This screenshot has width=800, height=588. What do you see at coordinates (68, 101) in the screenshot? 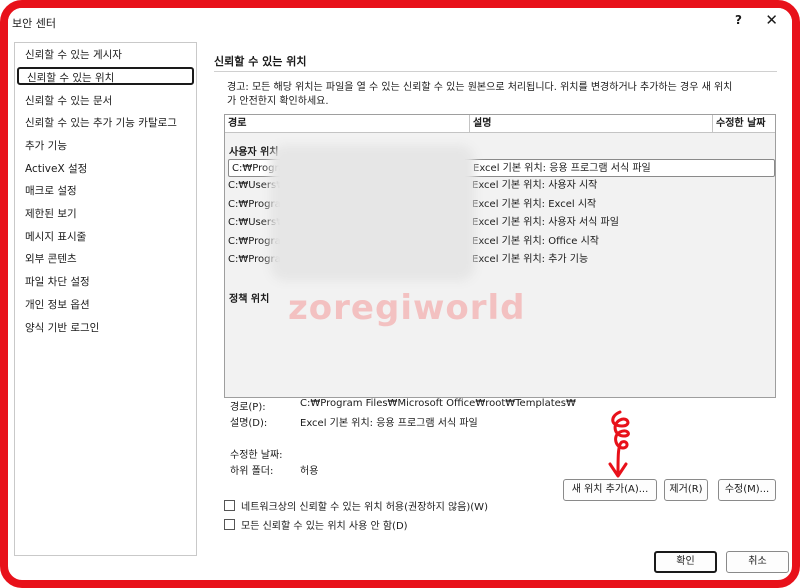
I see `sidebar-item-trusted-documents: 신뢰할 수 있는 문서` at bounding box center [68, 101].